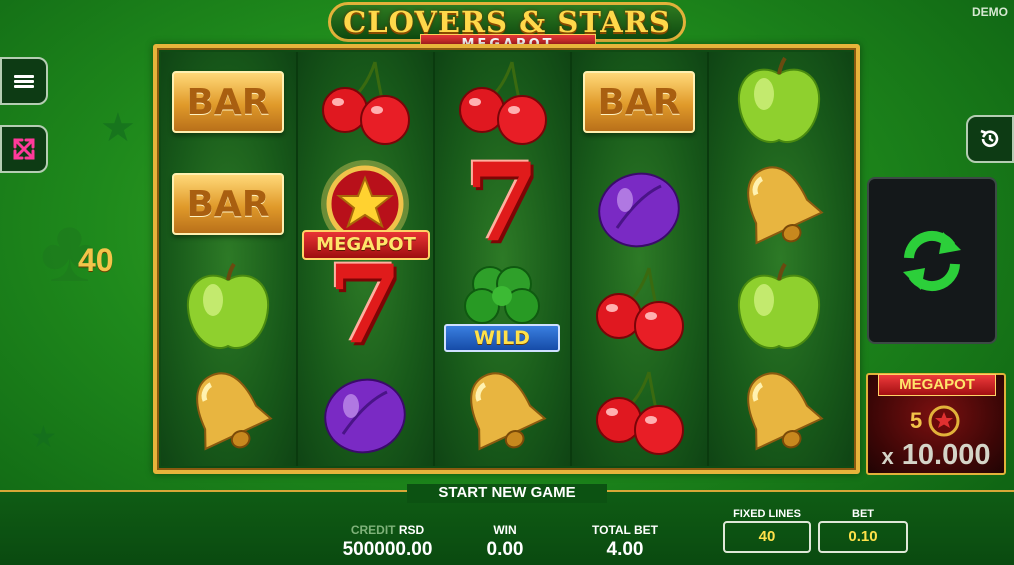 This screenshot has width=1014, height=565. Describe the element at coordinates (625, 530) in the screenshot. I see `total-bet-label: TOTAL BET` at that location.